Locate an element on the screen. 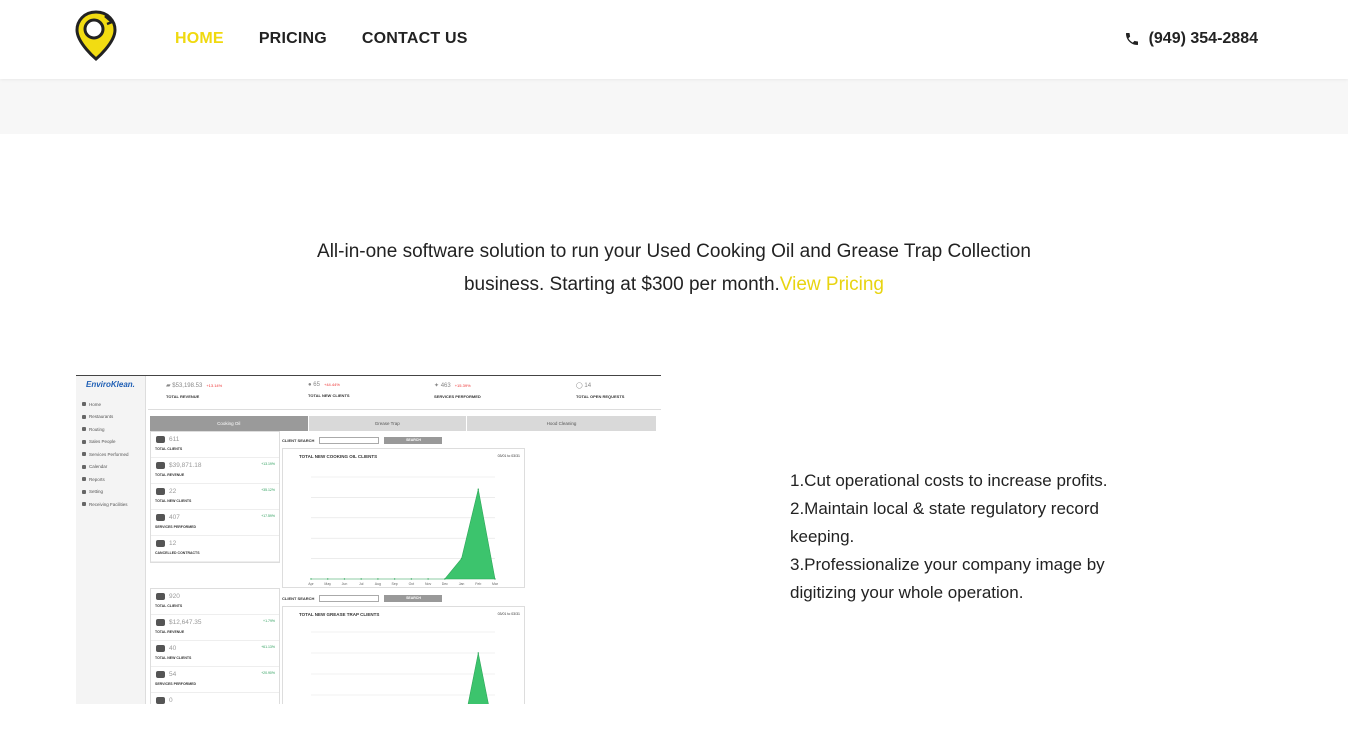 This screenshot has height=751, width=1348. oil-chart-date: 03/01 to 03/31 is located at coordinates (508, 456).